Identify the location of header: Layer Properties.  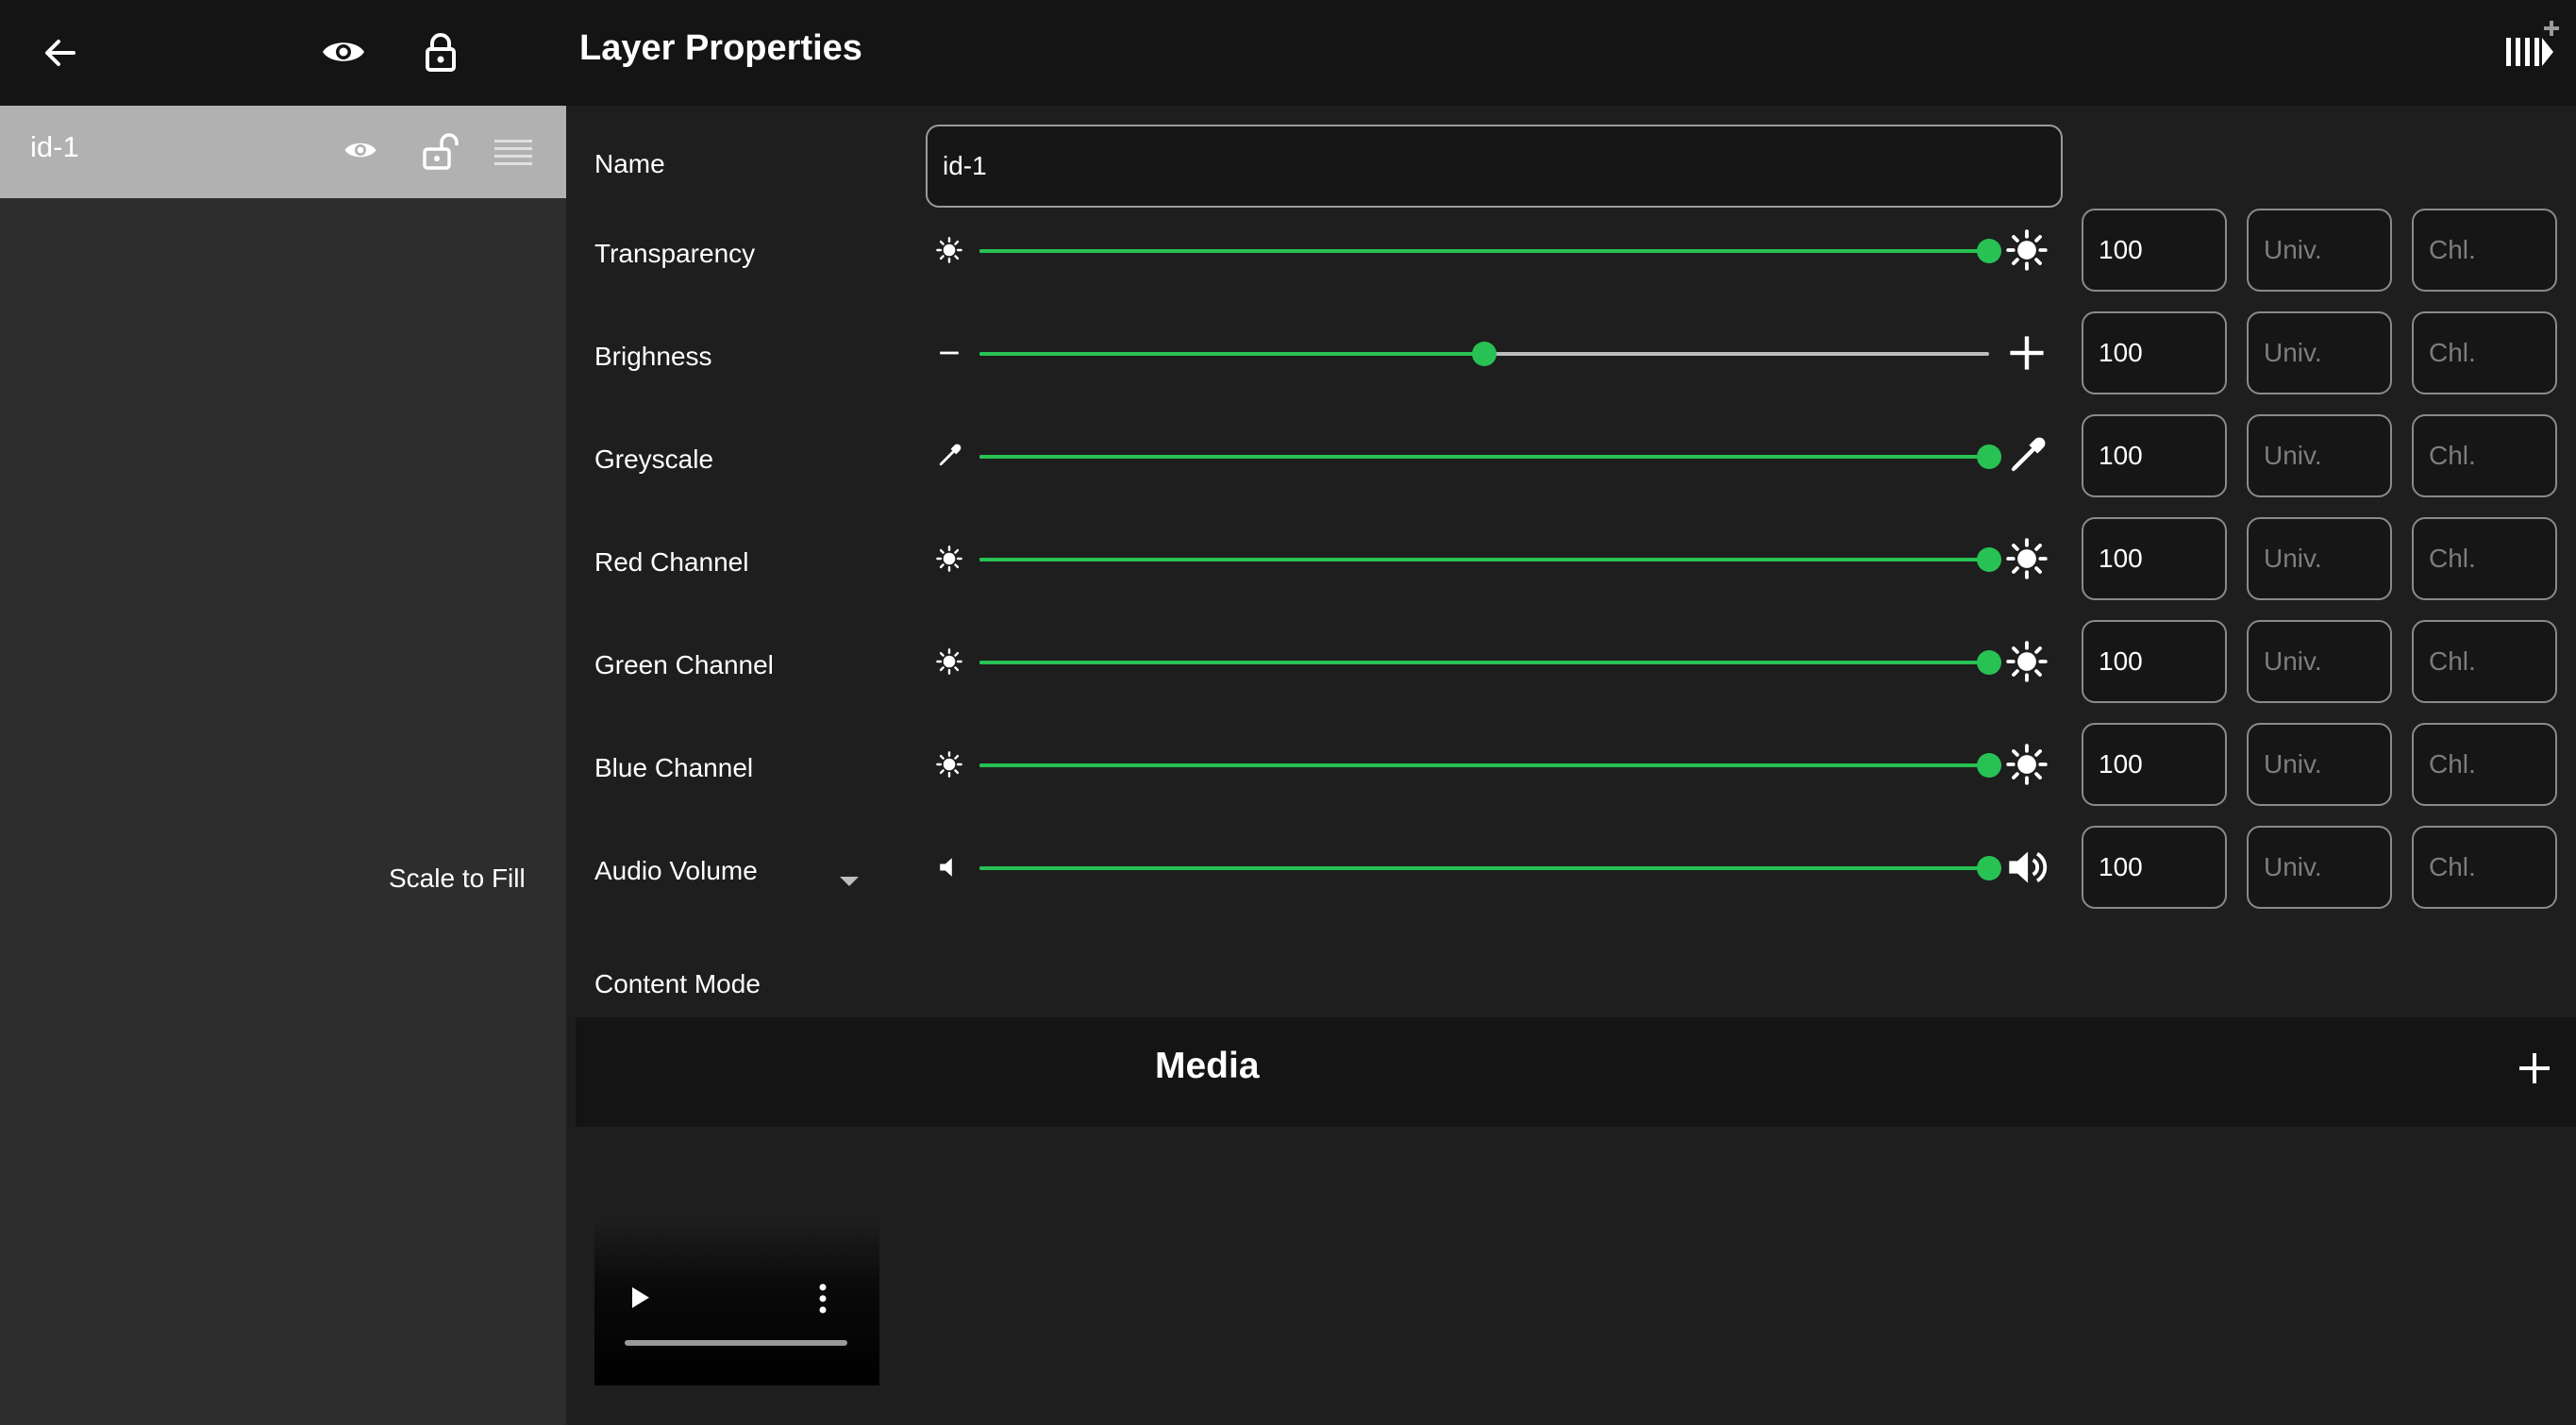
(1571, 53).